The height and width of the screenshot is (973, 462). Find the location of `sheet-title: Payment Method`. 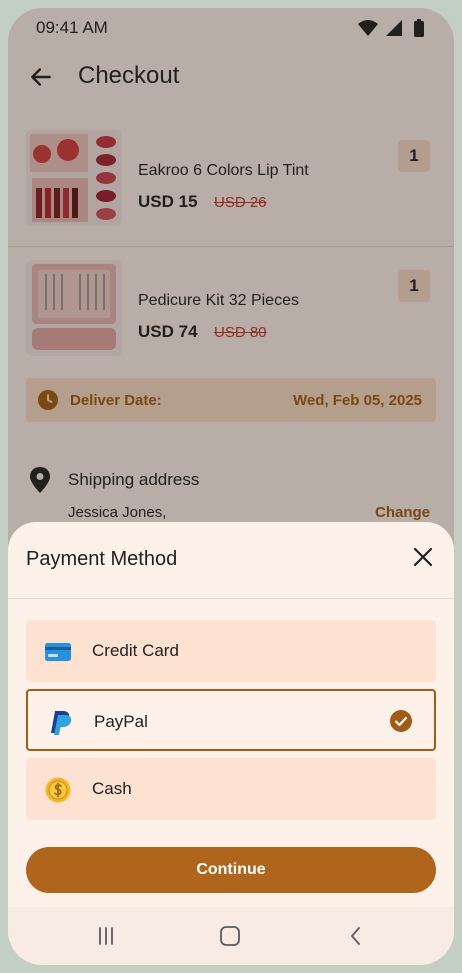

sheet-title: Payment Method is located at coordinates (102, 559).